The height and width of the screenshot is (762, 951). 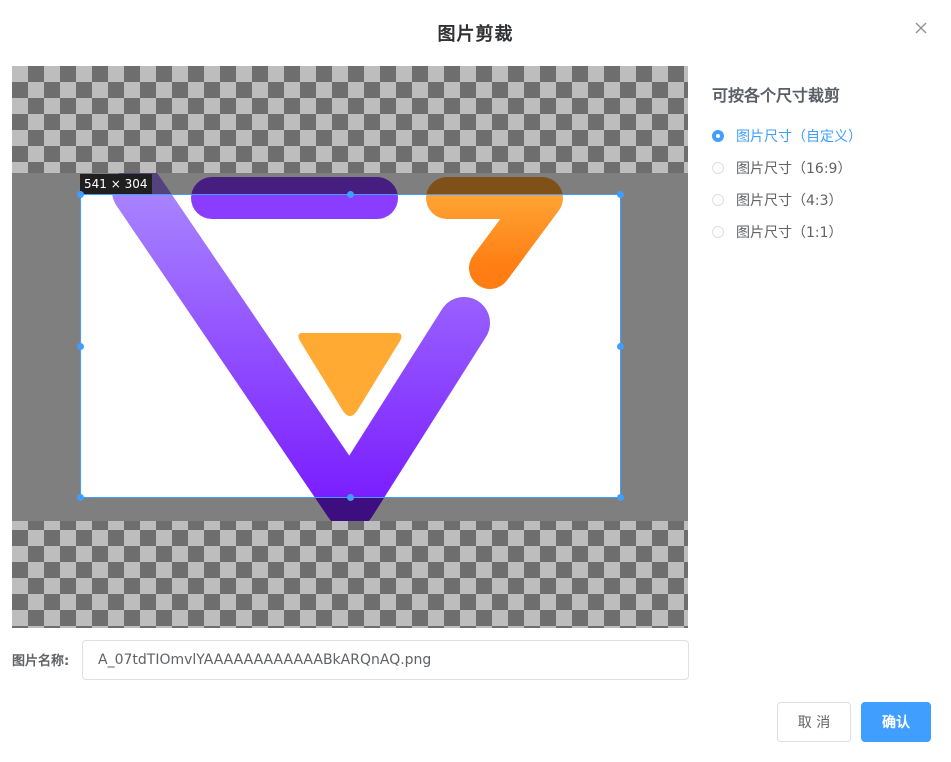 What do you see at coordinates (620, 497) in the screenshot?
I see `crop-handle-bottom-right` at bounding box center [620, 497].